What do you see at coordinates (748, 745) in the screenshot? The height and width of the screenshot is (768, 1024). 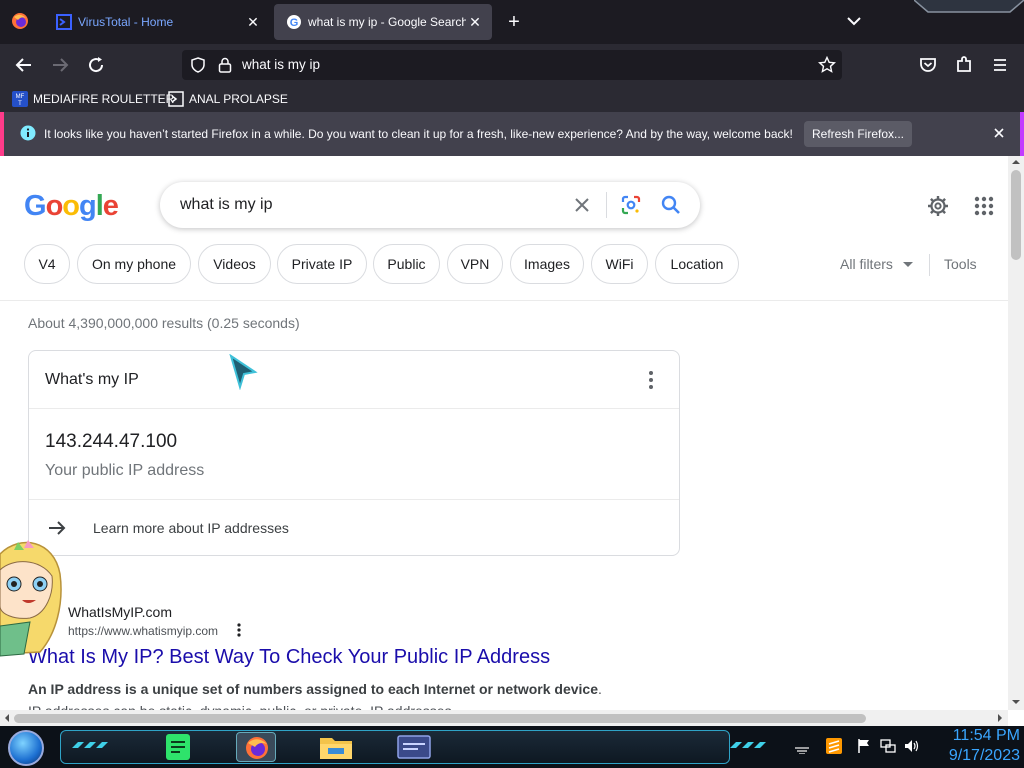 I see `chevron-decoration-icon` at bounding box center [748, 745].